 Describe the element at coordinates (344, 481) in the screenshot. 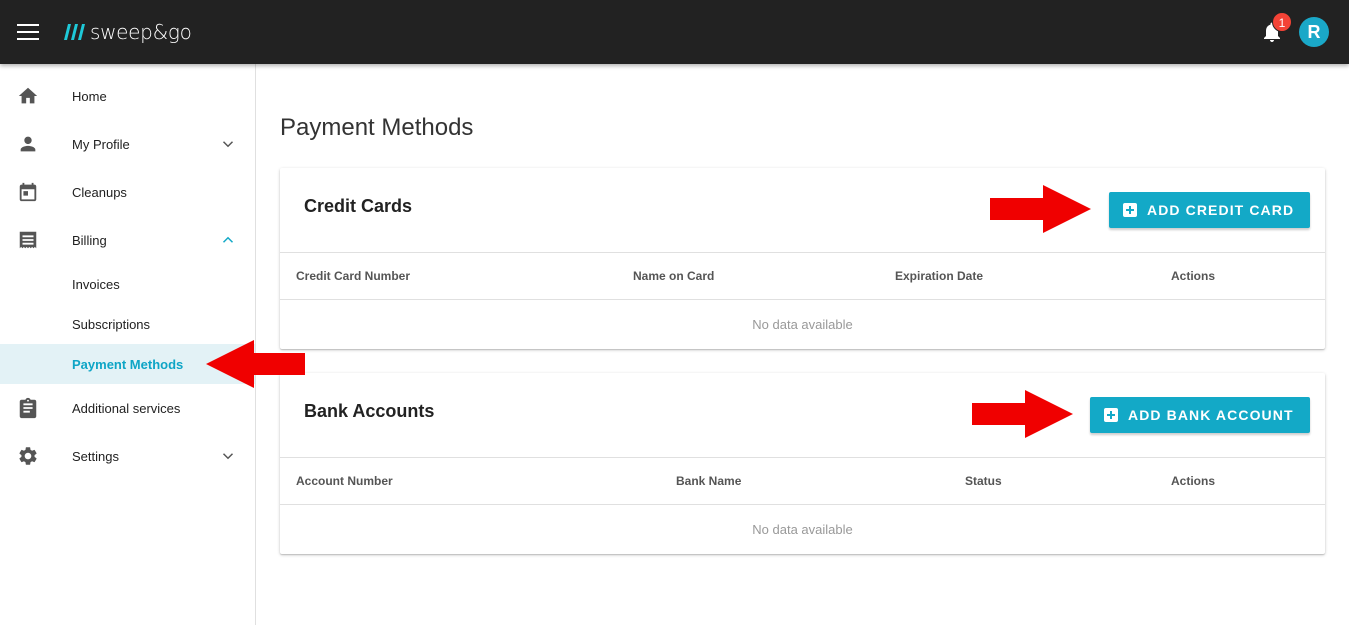

I see `column-header: Account Number` at that location.